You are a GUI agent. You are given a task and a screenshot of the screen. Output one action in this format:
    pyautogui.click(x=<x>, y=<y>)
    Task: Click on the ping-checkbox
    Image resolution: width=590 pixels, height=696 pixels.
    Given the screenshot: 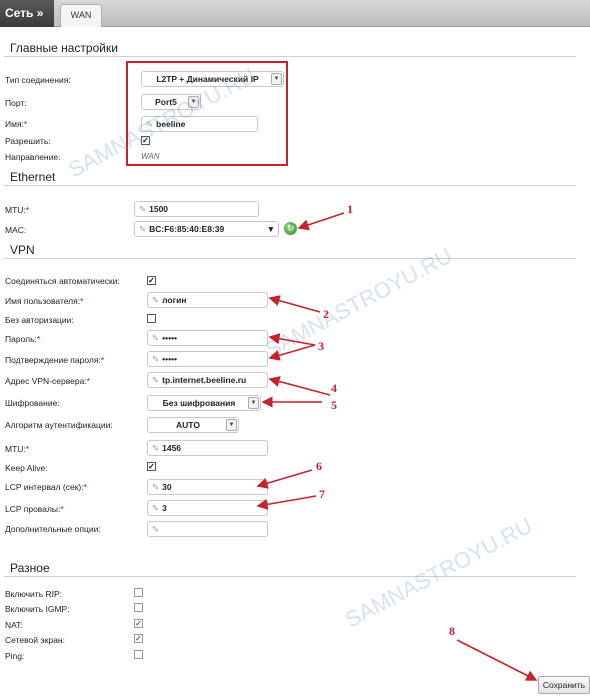 What is the action you would take?
    pyautogui.click(x=138, y=654)
    